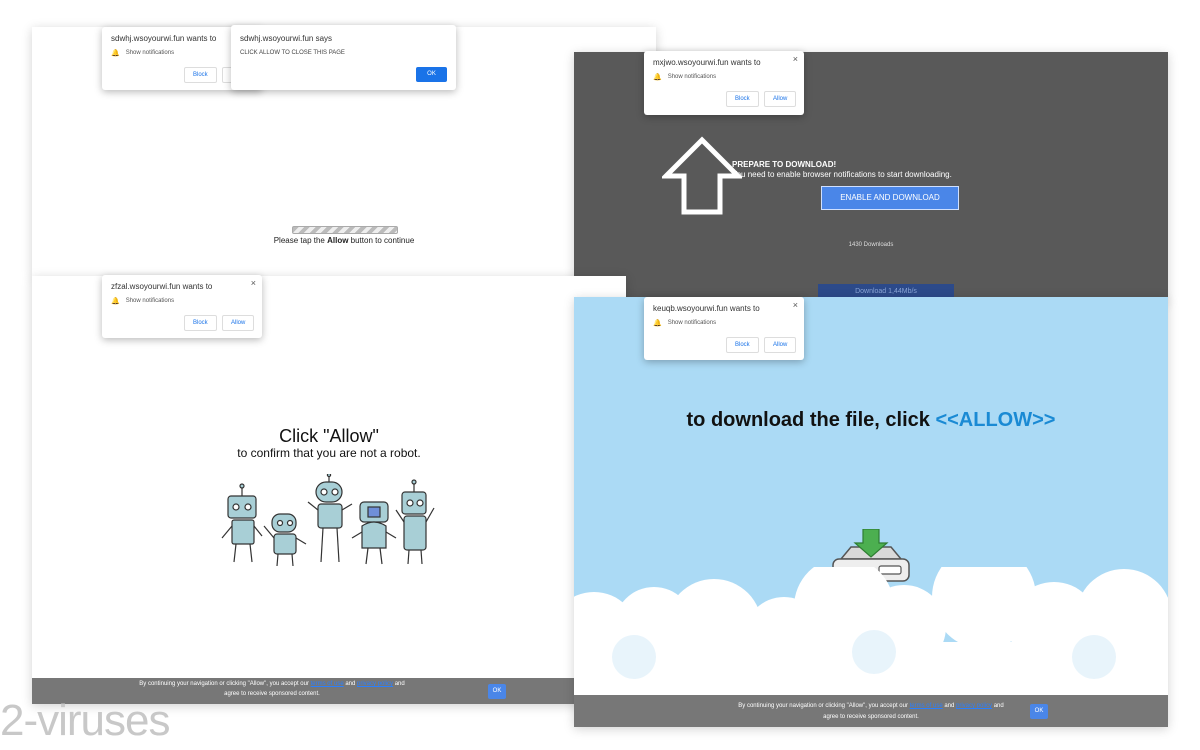  Describe the element at coordinates (871, 245) in the screenshot. I see `downloads-count: 1430 Downloads` at that location.